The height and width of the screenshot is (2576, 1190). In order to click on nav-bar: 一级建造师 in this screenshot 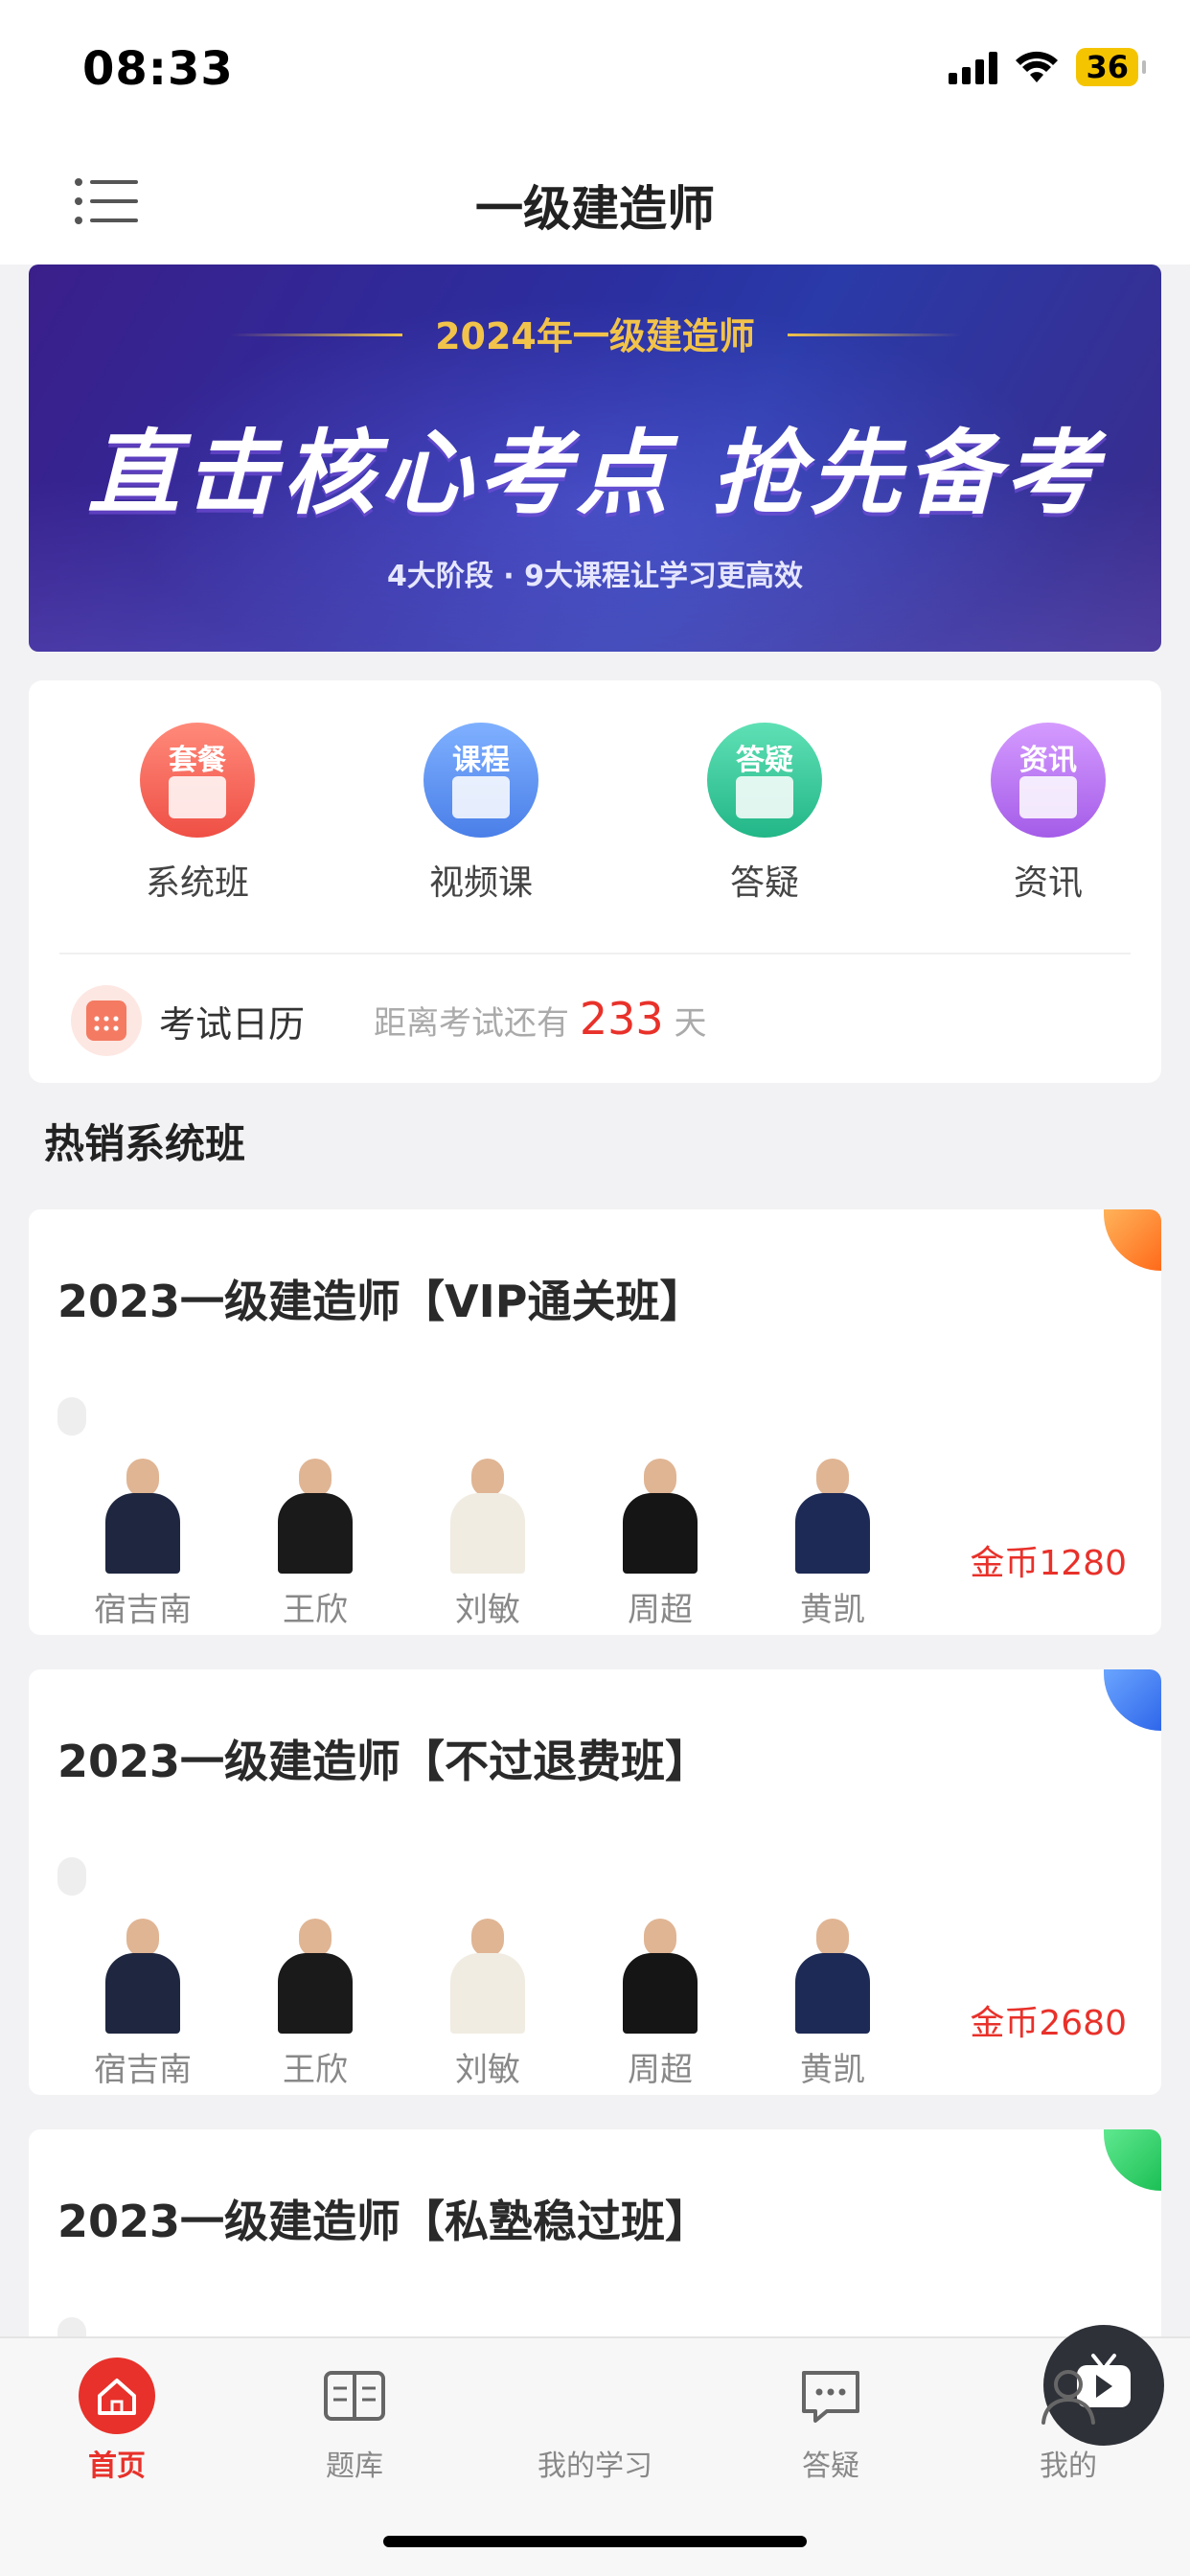, I will do `click(595, 199)`.